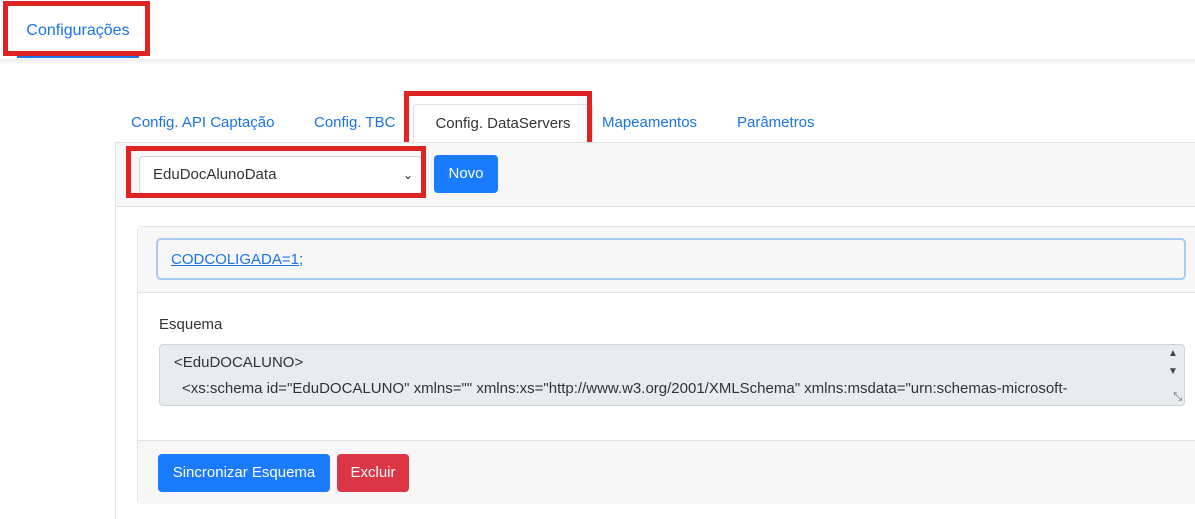 The height and width of the screenshot is (519, 1195). I want to click on dataserver-toolbar: EduDocAlunoData ⌄ Novo, so click(655, 175).